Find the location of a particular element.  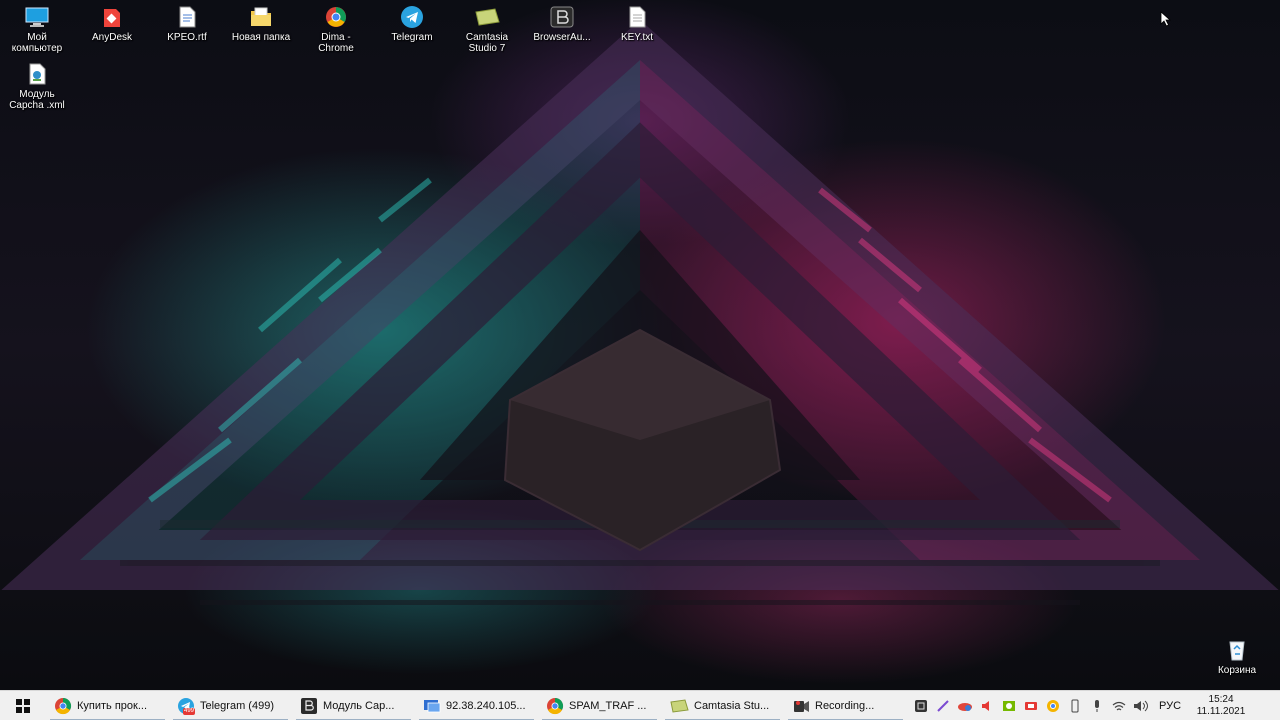

pen-tray-icon is located at coordinates (943, 706).